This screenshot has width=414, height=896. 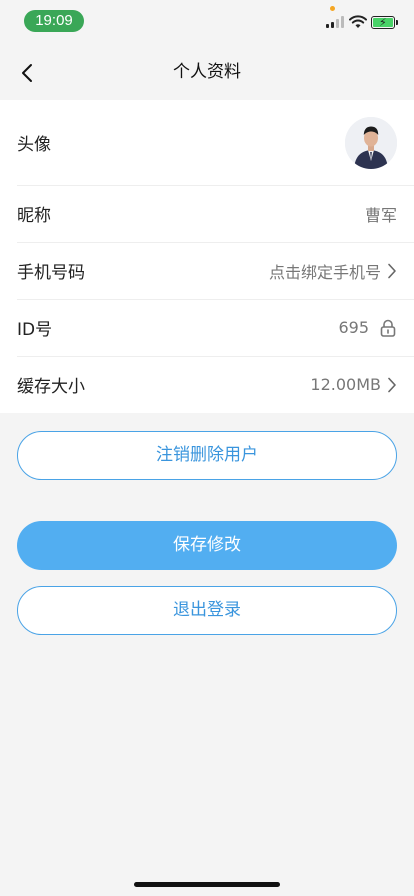 I want to click on wifi-icon, so click(x=358, y=21).